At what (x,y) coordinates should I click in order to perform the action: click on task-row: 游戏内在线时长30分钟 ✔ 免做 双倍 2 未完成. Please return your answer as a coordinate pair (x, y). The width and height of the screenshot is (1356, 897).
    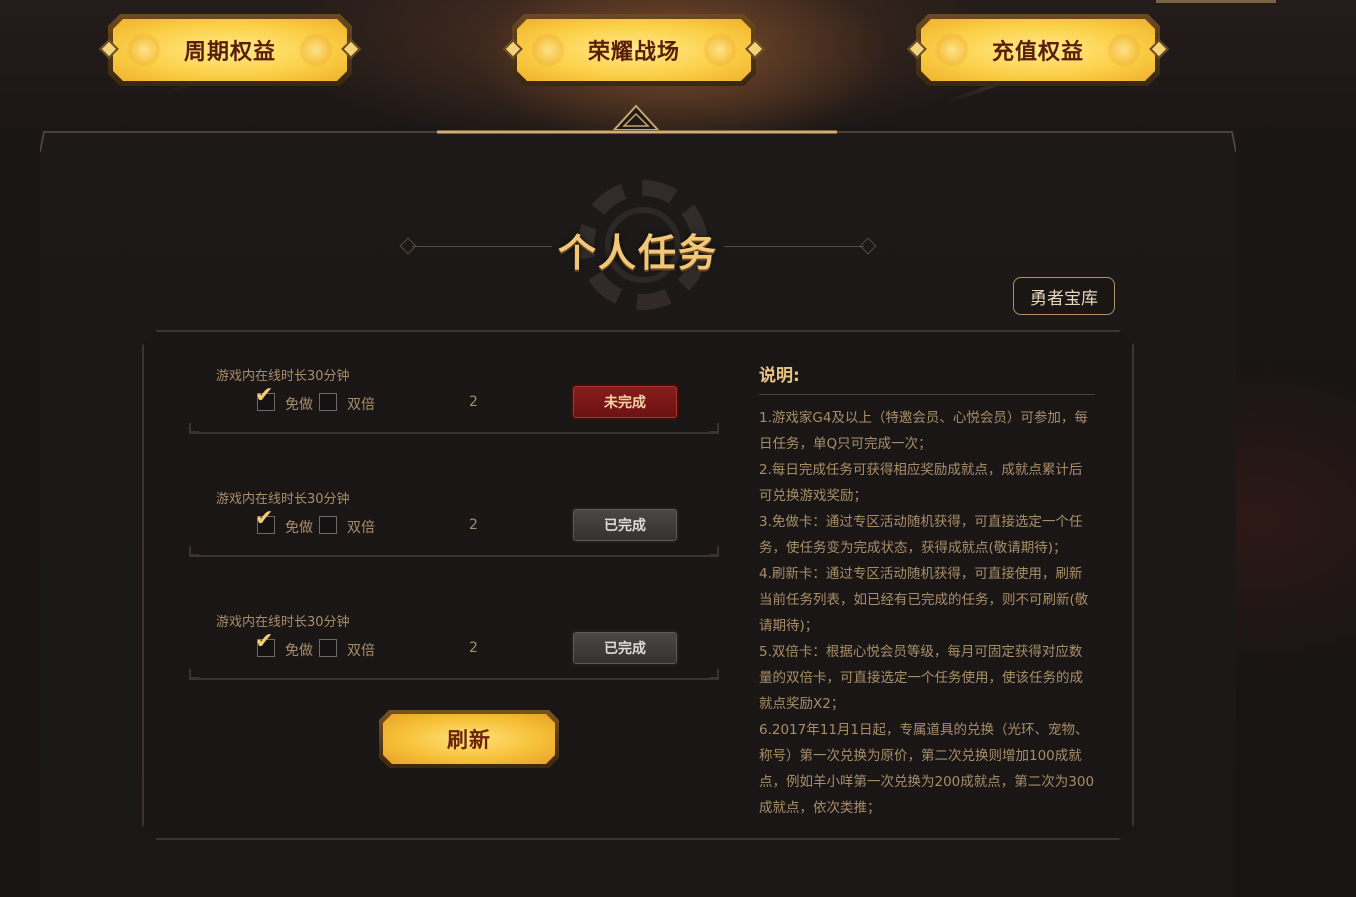
    Looking at the image, I should click on (454, 402).